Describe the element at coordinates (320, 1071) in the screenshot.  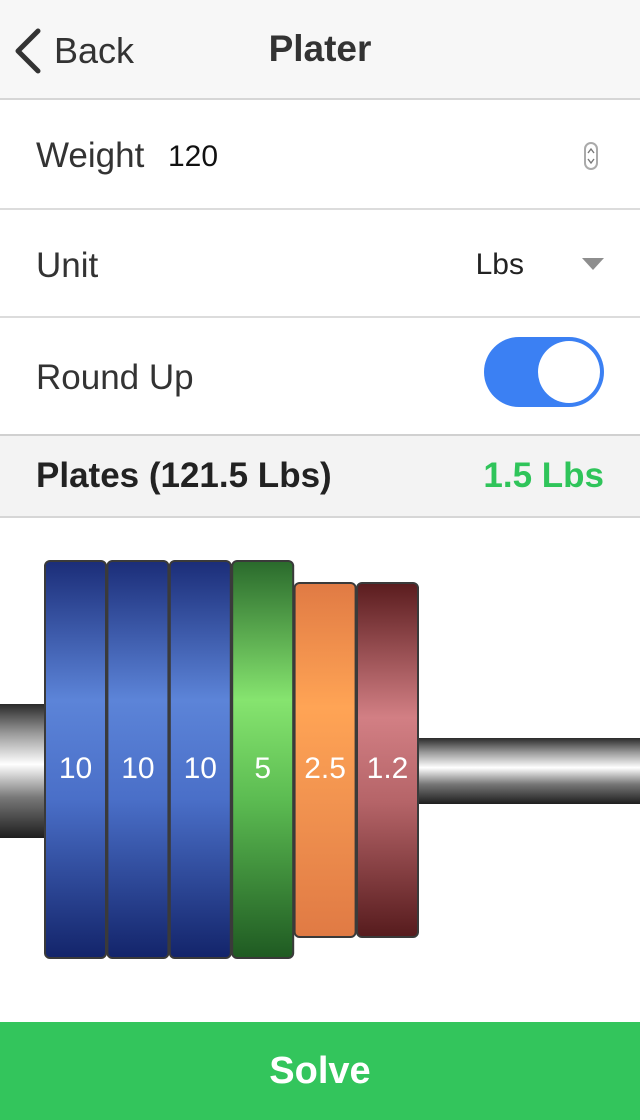
I see `solve-button: Solve` at that location.